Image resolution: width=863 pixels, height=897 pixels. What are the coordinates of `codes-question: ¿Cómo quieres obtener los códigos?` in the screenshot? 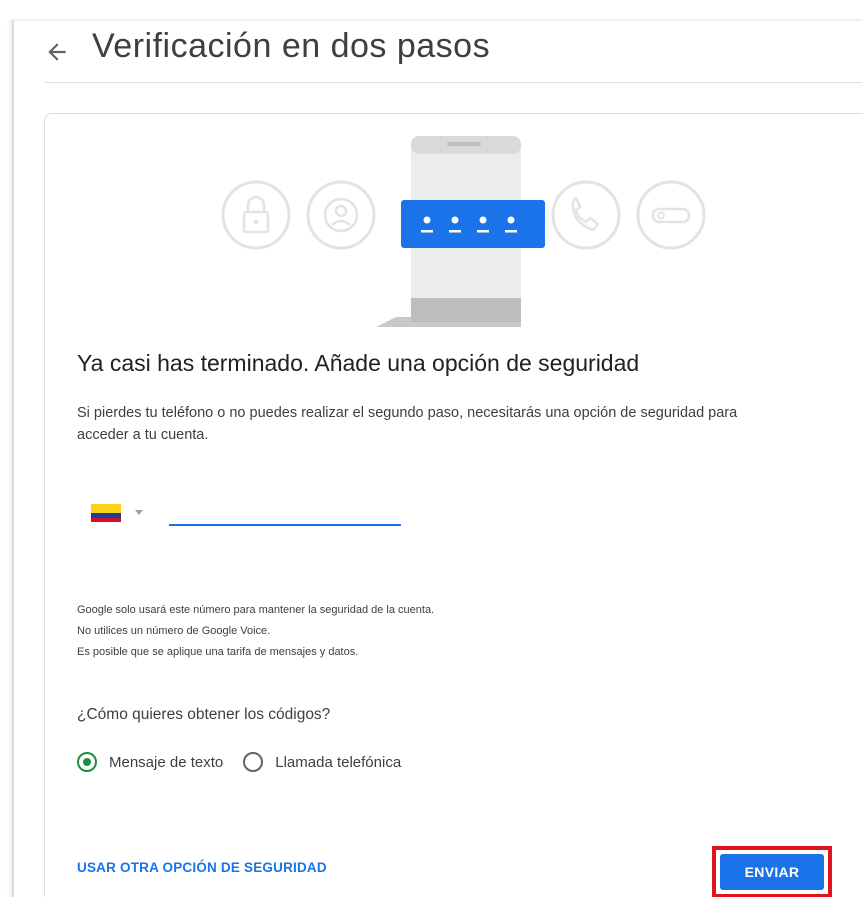 It's located at (204, 714).